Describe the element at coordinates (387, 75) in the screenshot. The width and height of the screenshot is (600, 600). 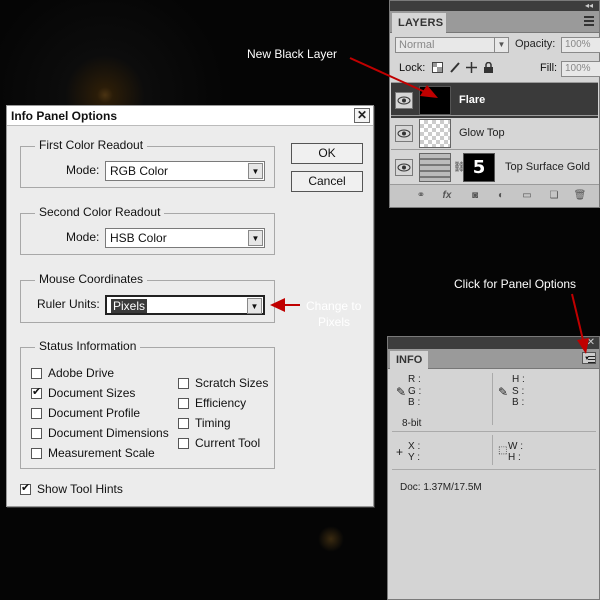
I see `arrow-to-flare` at that location.